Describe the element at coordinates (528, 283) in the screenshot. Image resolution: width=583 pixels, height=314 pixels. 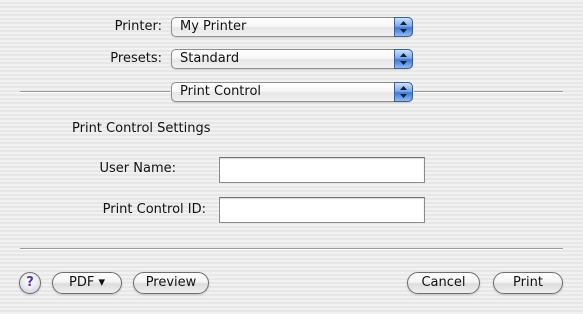
I see `print-button: Print` at that location.